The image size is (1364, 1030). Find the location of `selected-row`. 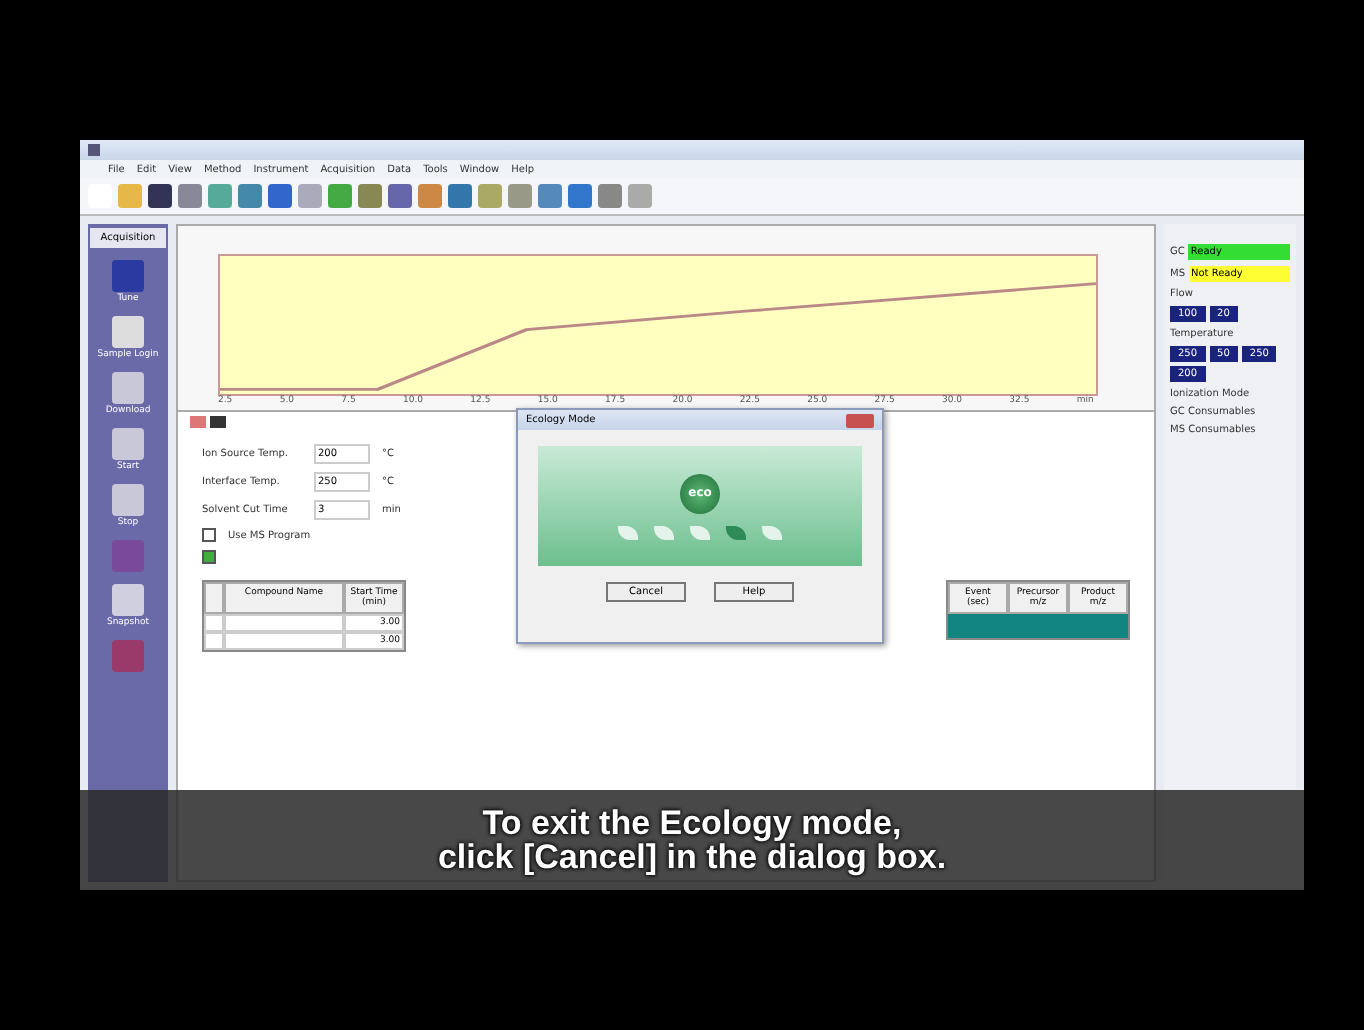

selected-row is located at coordinates (1038, 626).